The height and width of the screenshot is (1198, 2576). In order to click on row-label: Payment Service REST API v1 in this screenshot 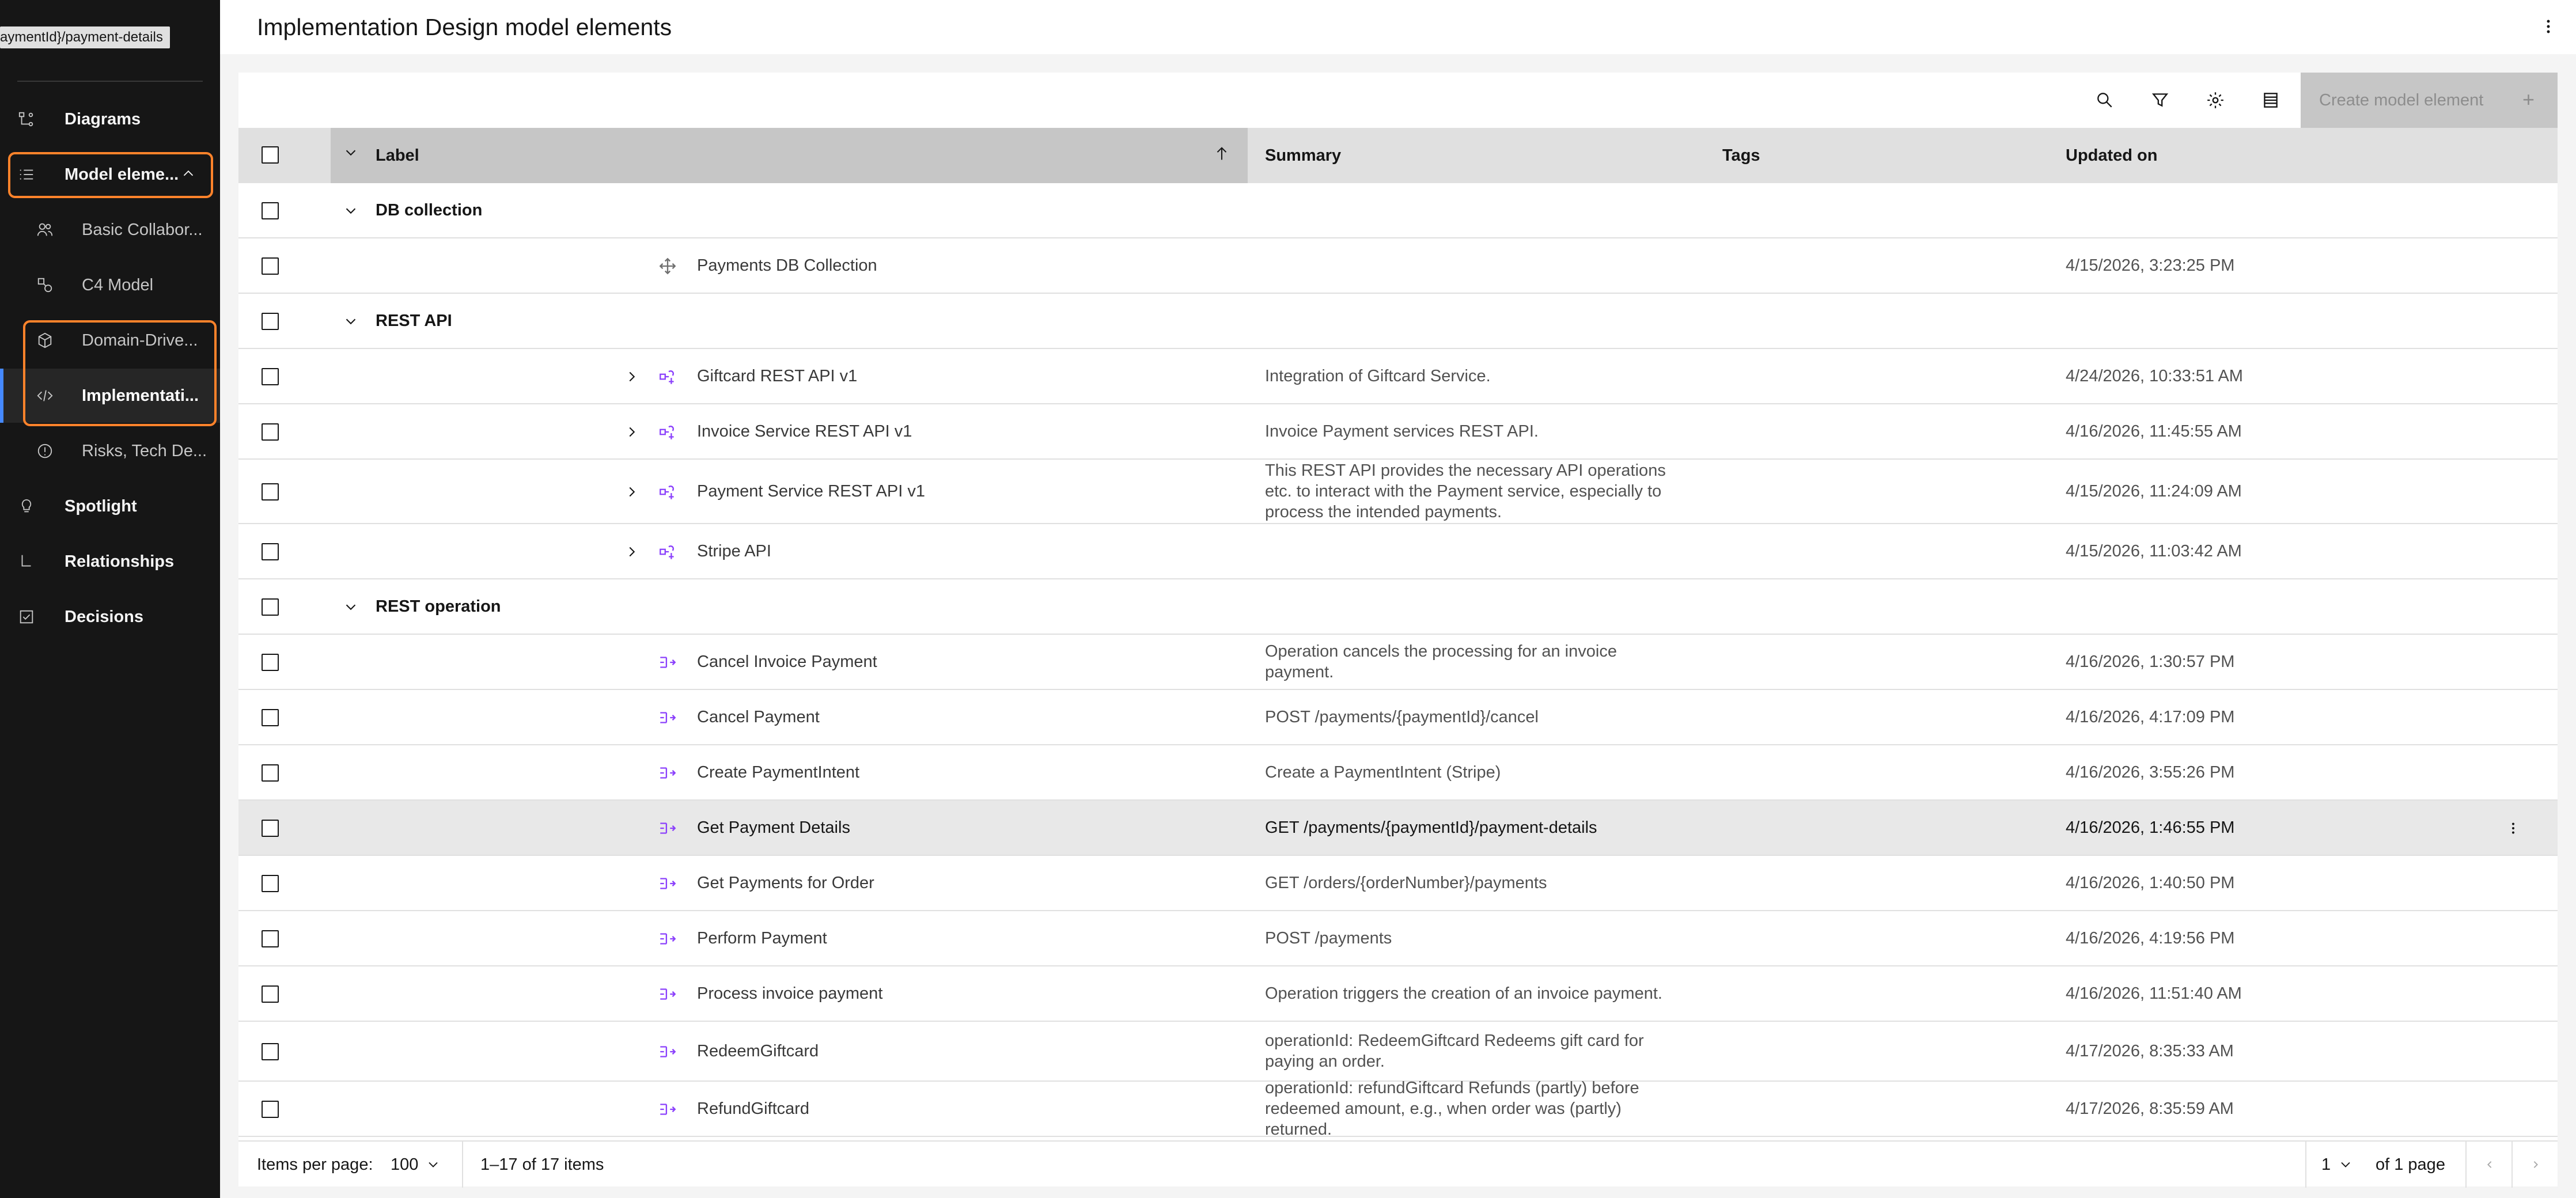, I will do `click(811, 491)`.